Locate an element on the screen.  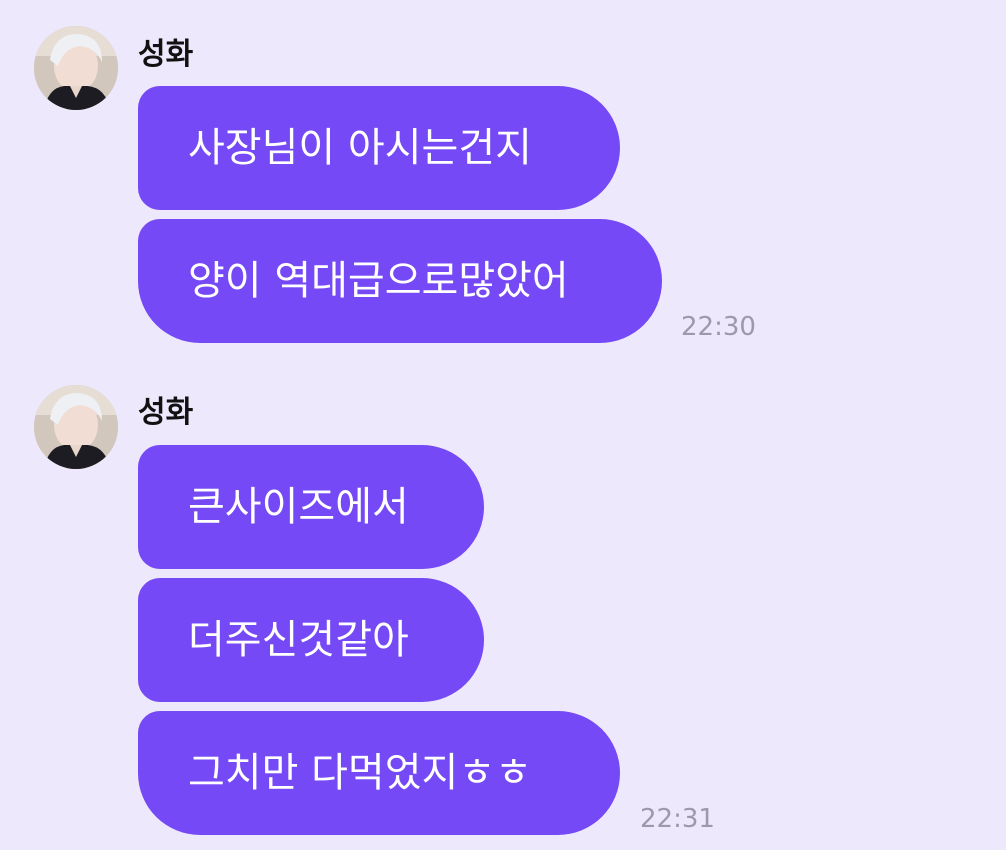
message-bubble: 양이 역대급으로많았어 is located at coordinates (400, 281).